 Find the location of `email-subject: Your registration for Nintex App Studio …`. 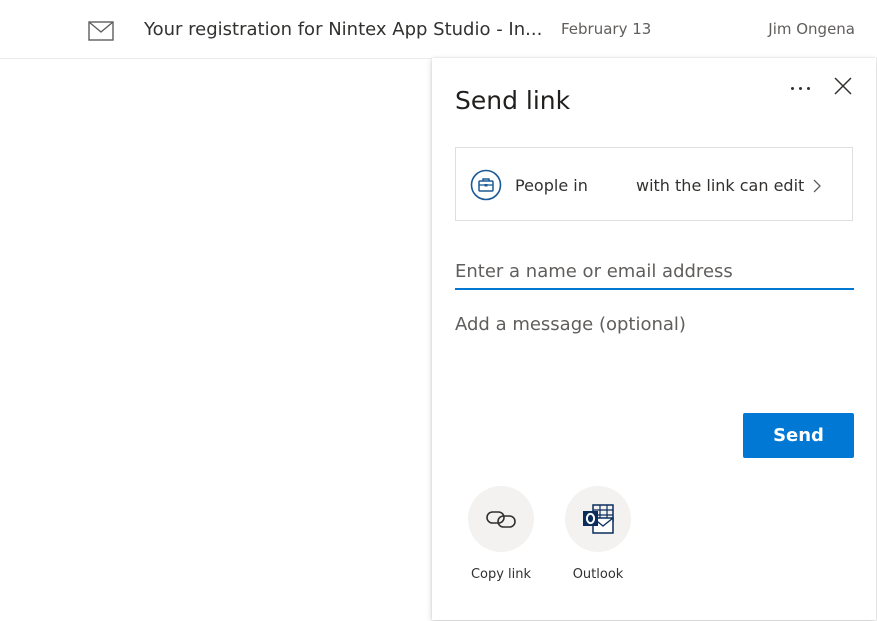

email-subject: Your registration for Nintex App Studio … is located at coordinates (343, 29).